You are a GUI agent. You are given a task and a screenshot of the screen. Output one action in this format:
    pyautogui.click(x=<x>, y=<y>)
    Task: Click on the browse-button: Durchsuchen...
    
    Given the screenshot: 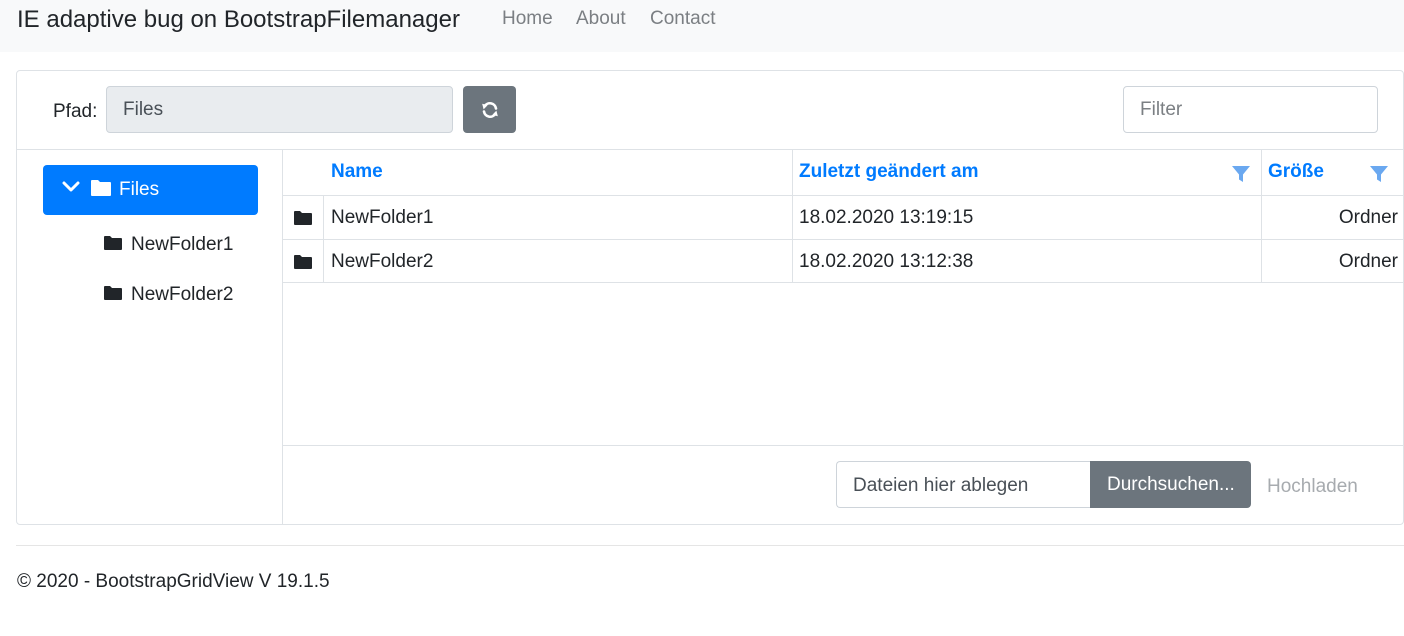 What is the action you would take?
    pyautogui.click(x=1170, y=484)
    